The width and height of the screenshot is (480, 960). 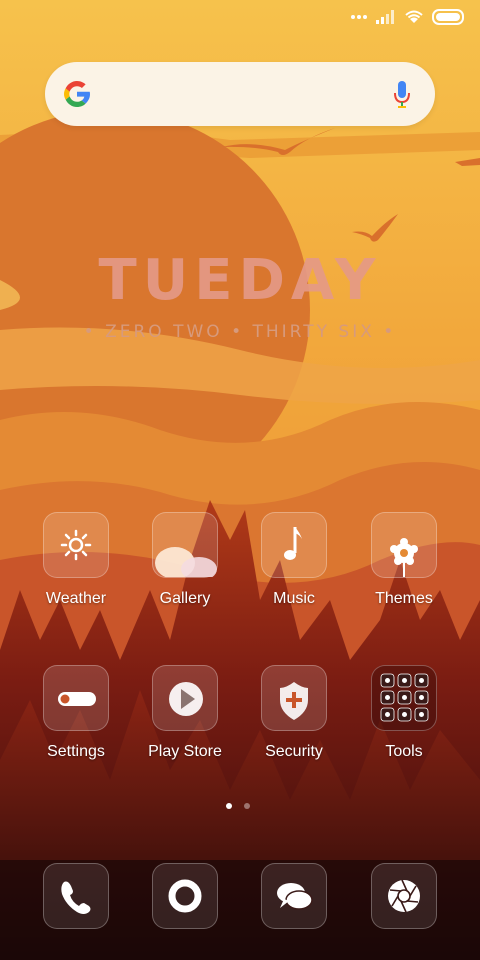 I want to click on app-security: Security, so click(x=294, y=713).